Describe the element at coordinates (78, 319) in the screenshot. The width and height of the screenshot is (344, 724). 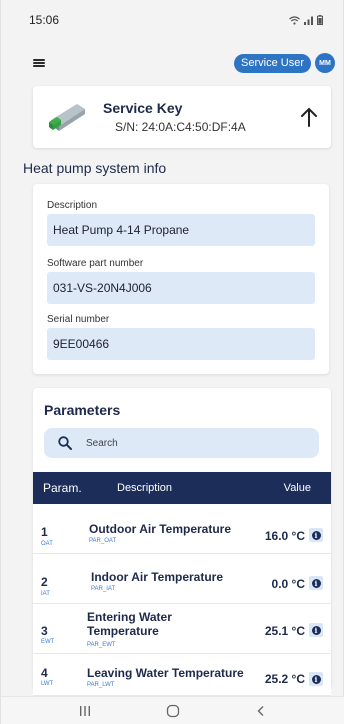
I see `serial-number-label: Serial number` at that location.